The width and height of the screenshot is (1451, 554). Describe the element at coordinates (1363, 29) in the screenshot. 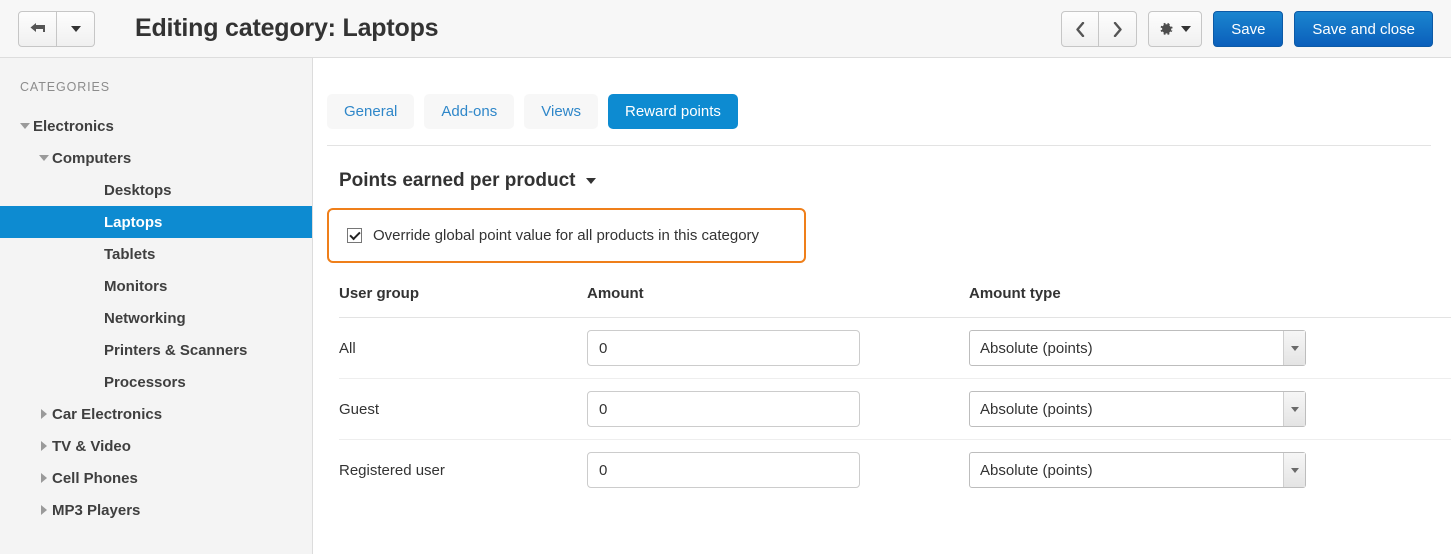

I see `save-and-close-button: Save and close` at that location.